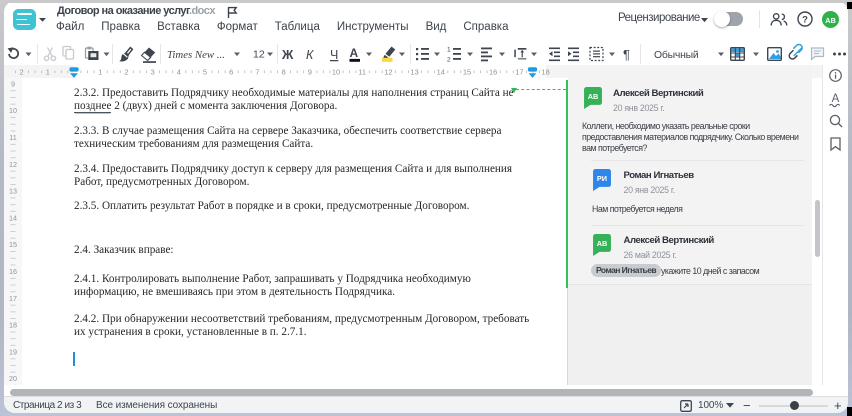 Image resolution: width=852 pixels, height=416 pixels. Describe the element at coordinates (287, 55) in the screenshot. I see `svg-text: Ж` at that location.